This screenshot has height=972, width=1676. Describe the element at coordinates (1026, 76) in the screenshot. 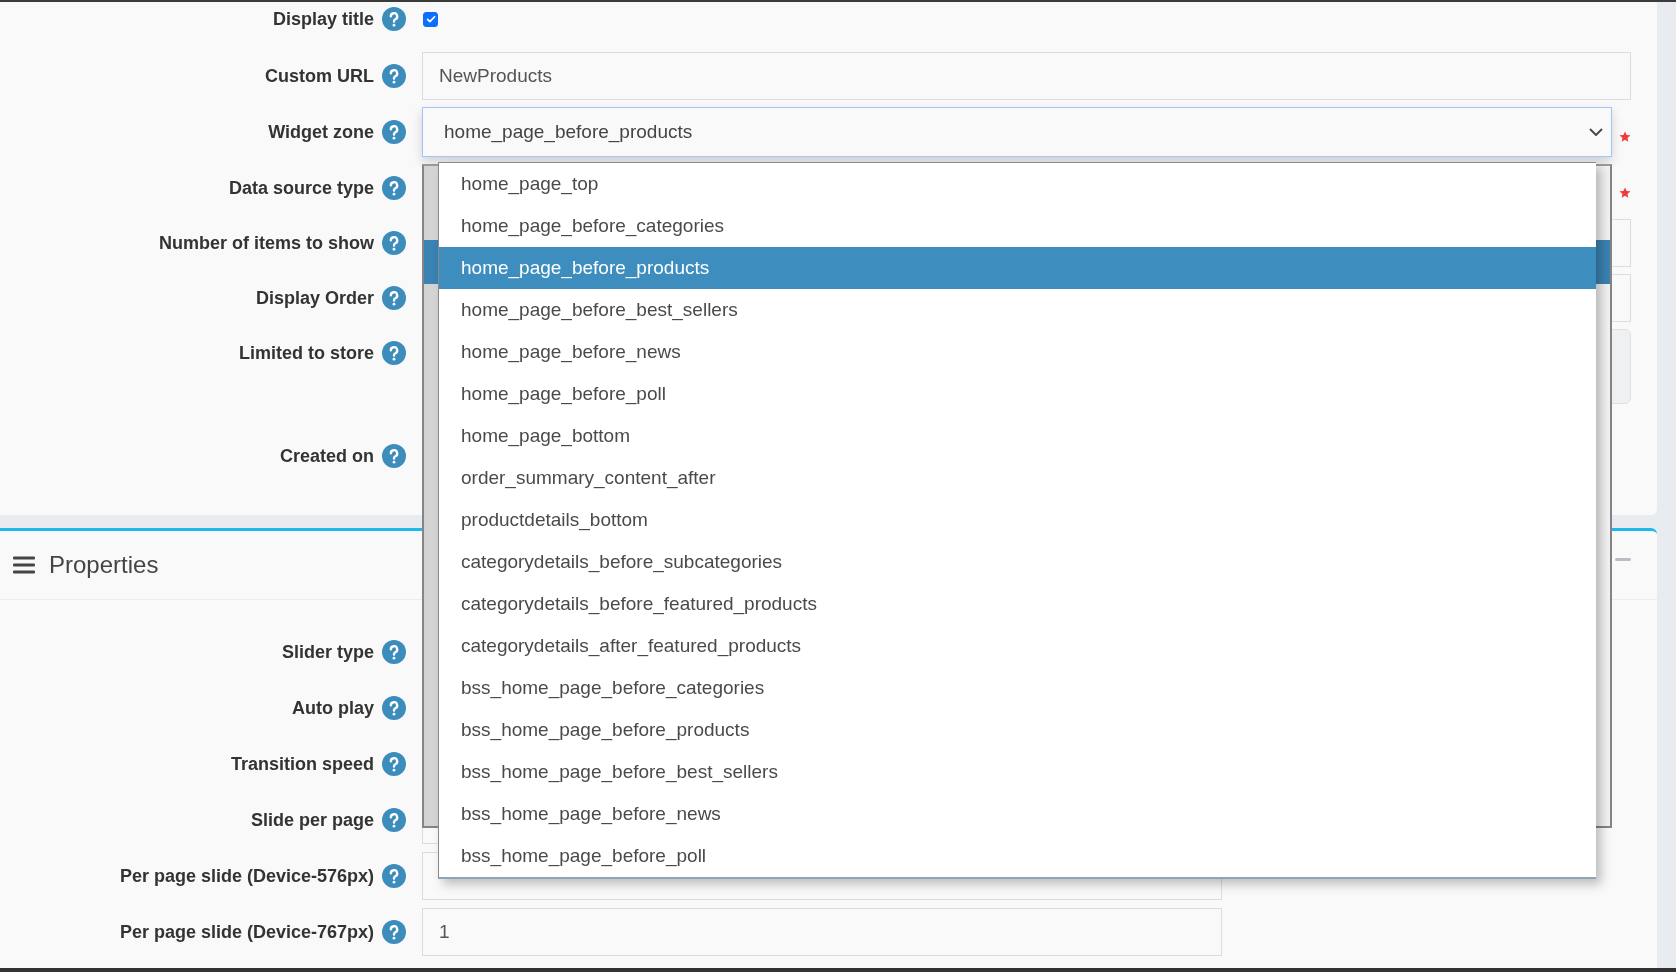

I see `text-input: NewProducts` at that location.